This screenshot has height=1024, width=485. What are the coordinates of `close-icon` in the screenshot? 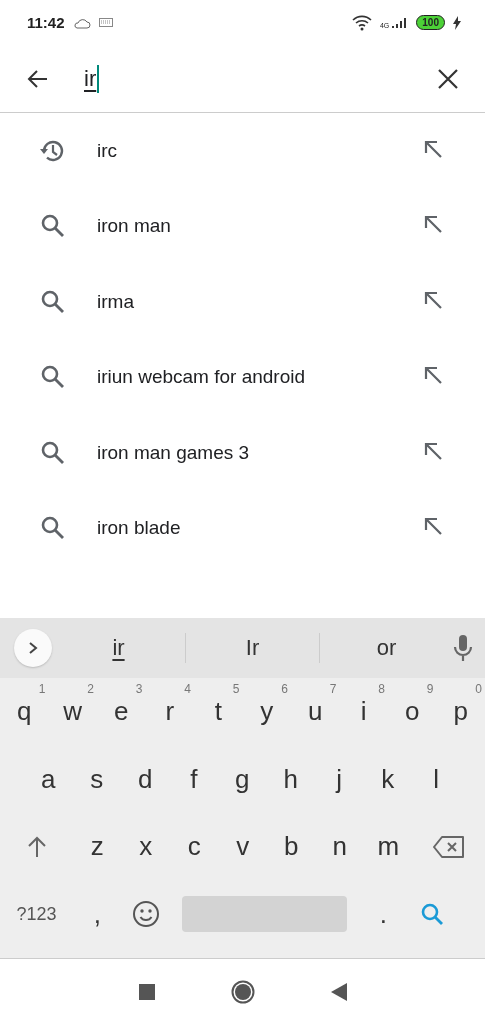 It's located at (448, 78).